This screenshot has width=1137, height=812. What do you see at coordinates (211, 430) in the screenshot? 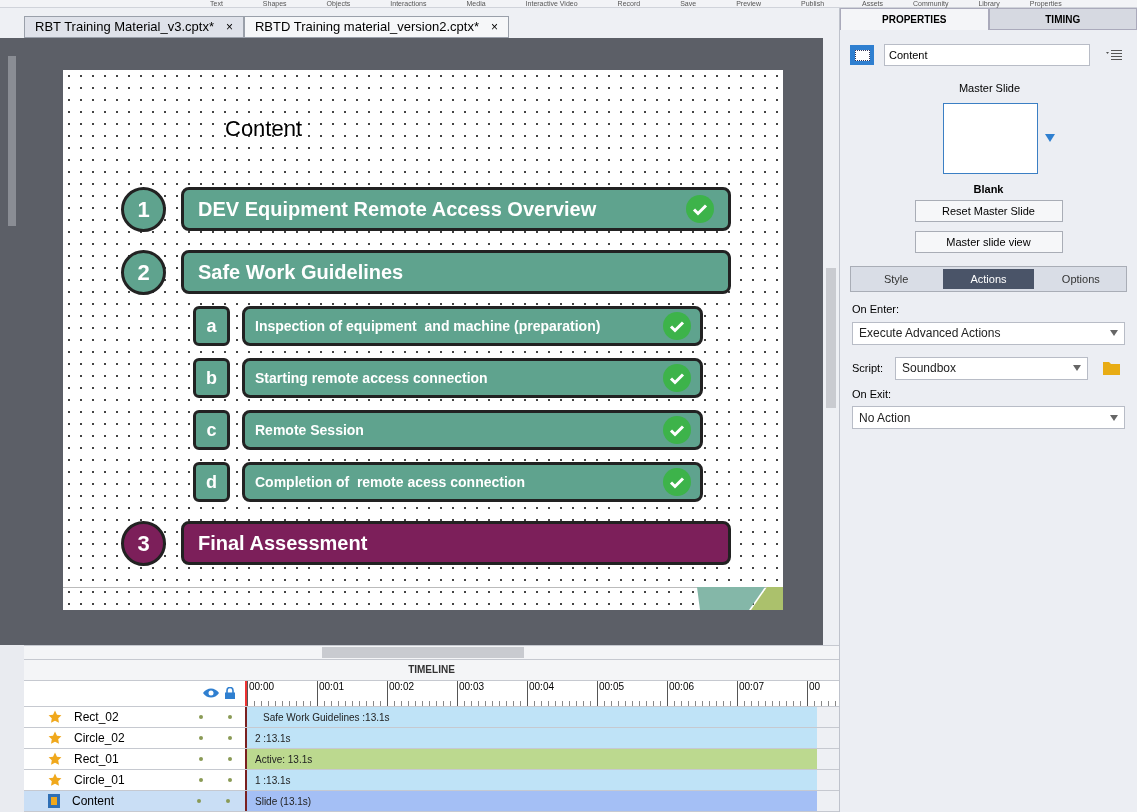
I see `letter-box: c` at bounding box center [211, 430].